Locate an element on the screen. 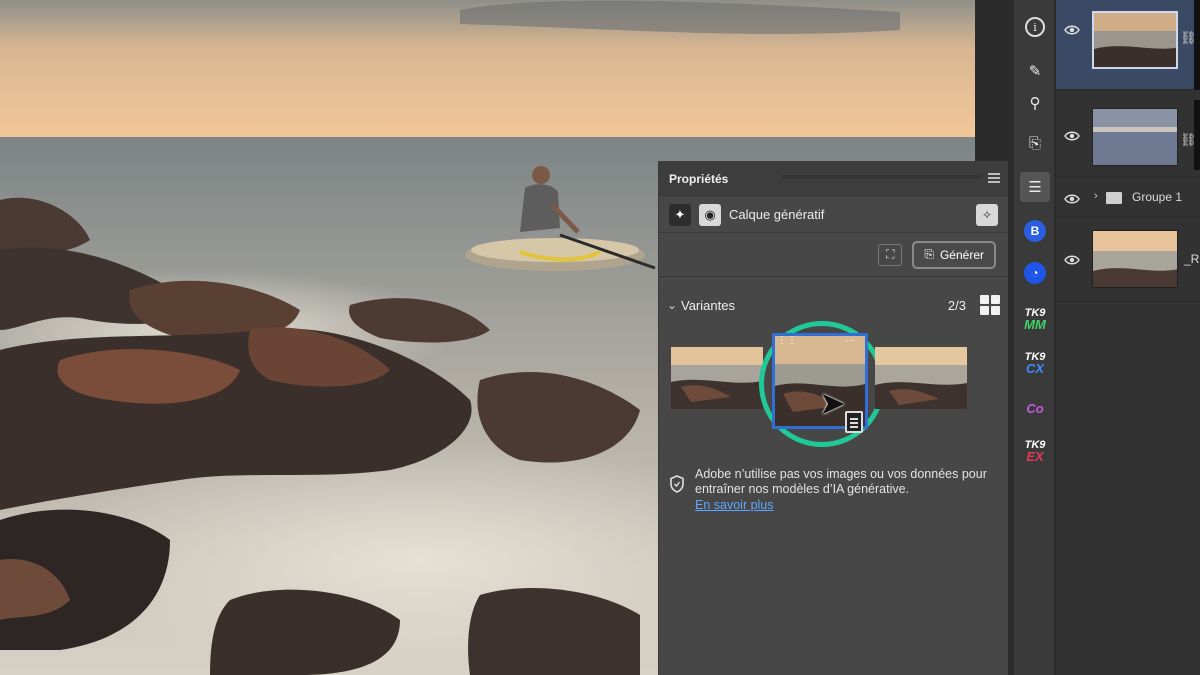  pie-chart-icon: ◔ is located at coordinates (1035, 273).